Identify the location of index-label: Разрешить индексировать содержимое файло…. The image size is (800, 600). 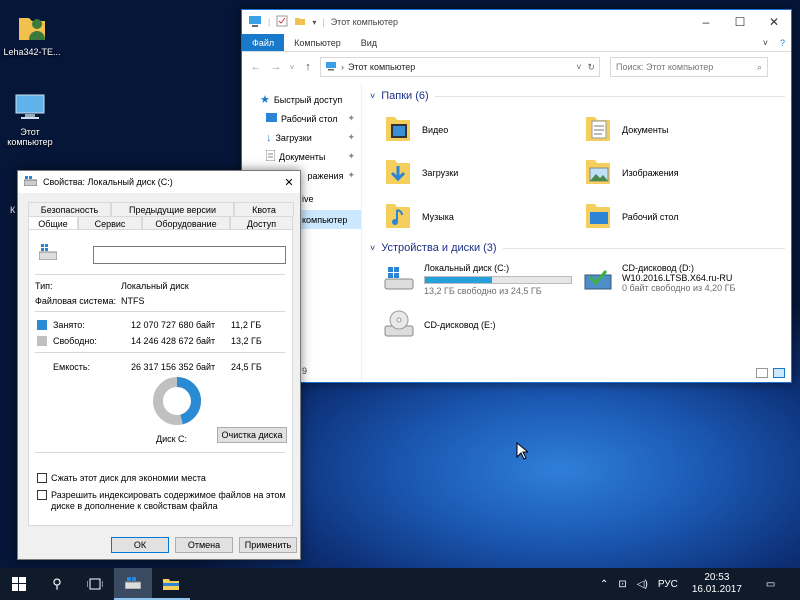
(168, 500).